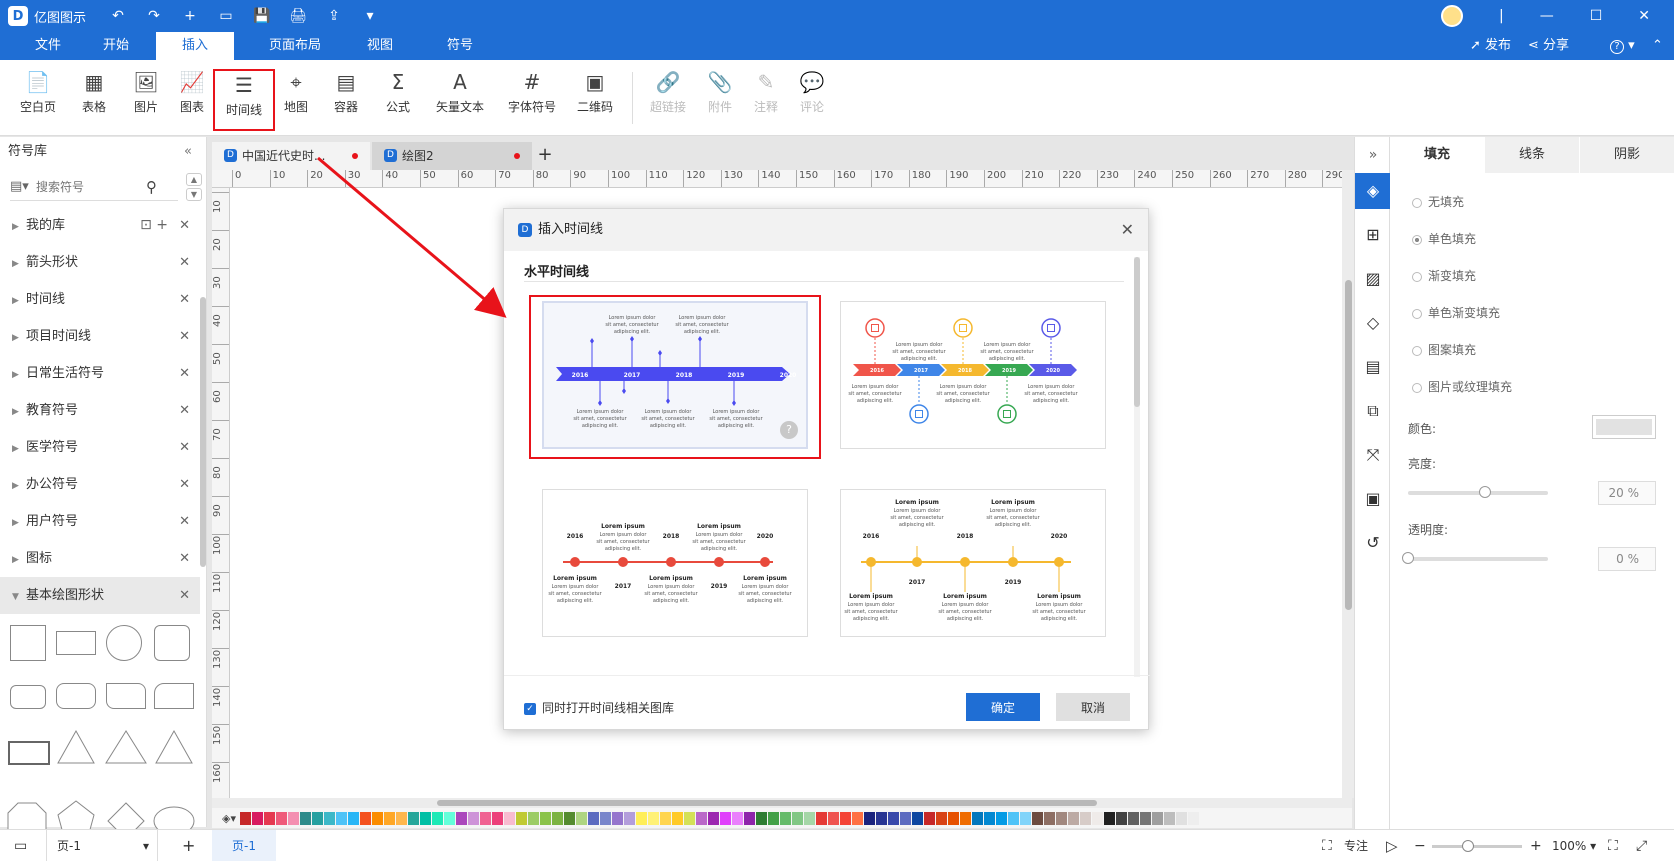 The height and width of the screenshot is (861, 1674). Describe the element at coordinates (100, 373) in the screenshot. I see `library-item-daily-life: ▶ 日常生活符号 ✕` at that location.